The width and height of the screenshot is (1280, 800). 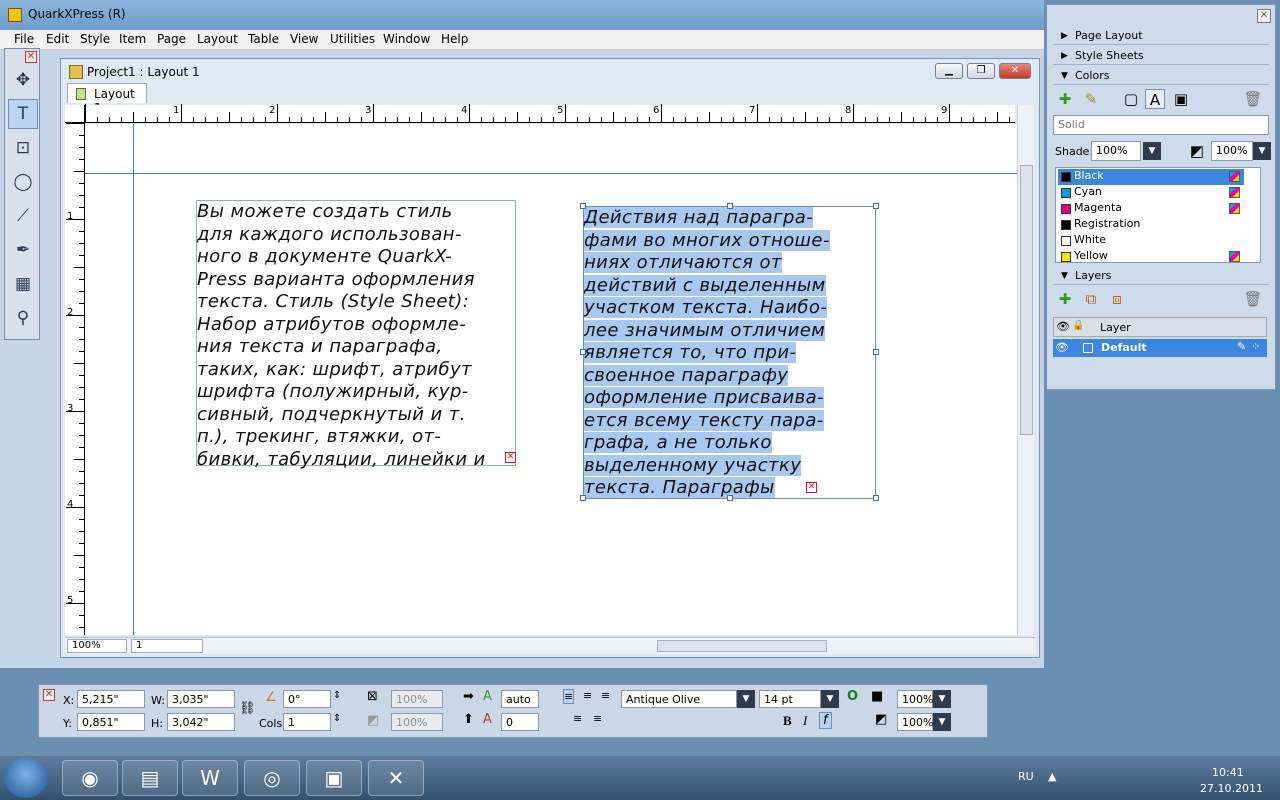 I want to click on merge-layers-icon: ⧈, so click(x=1117, y=299).